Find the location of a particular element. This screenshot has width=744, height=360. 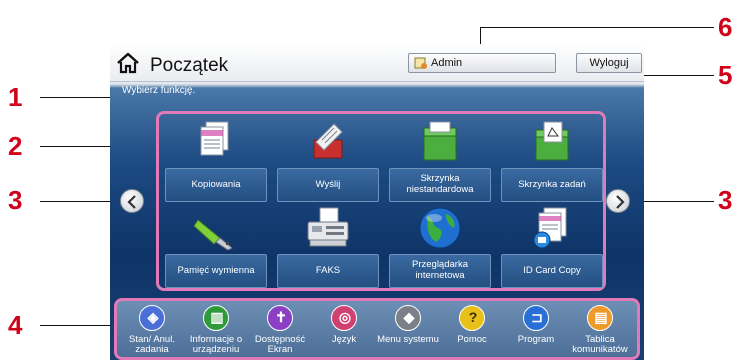

accessibility-icon: ✝ is located at coordinates (280, 318).